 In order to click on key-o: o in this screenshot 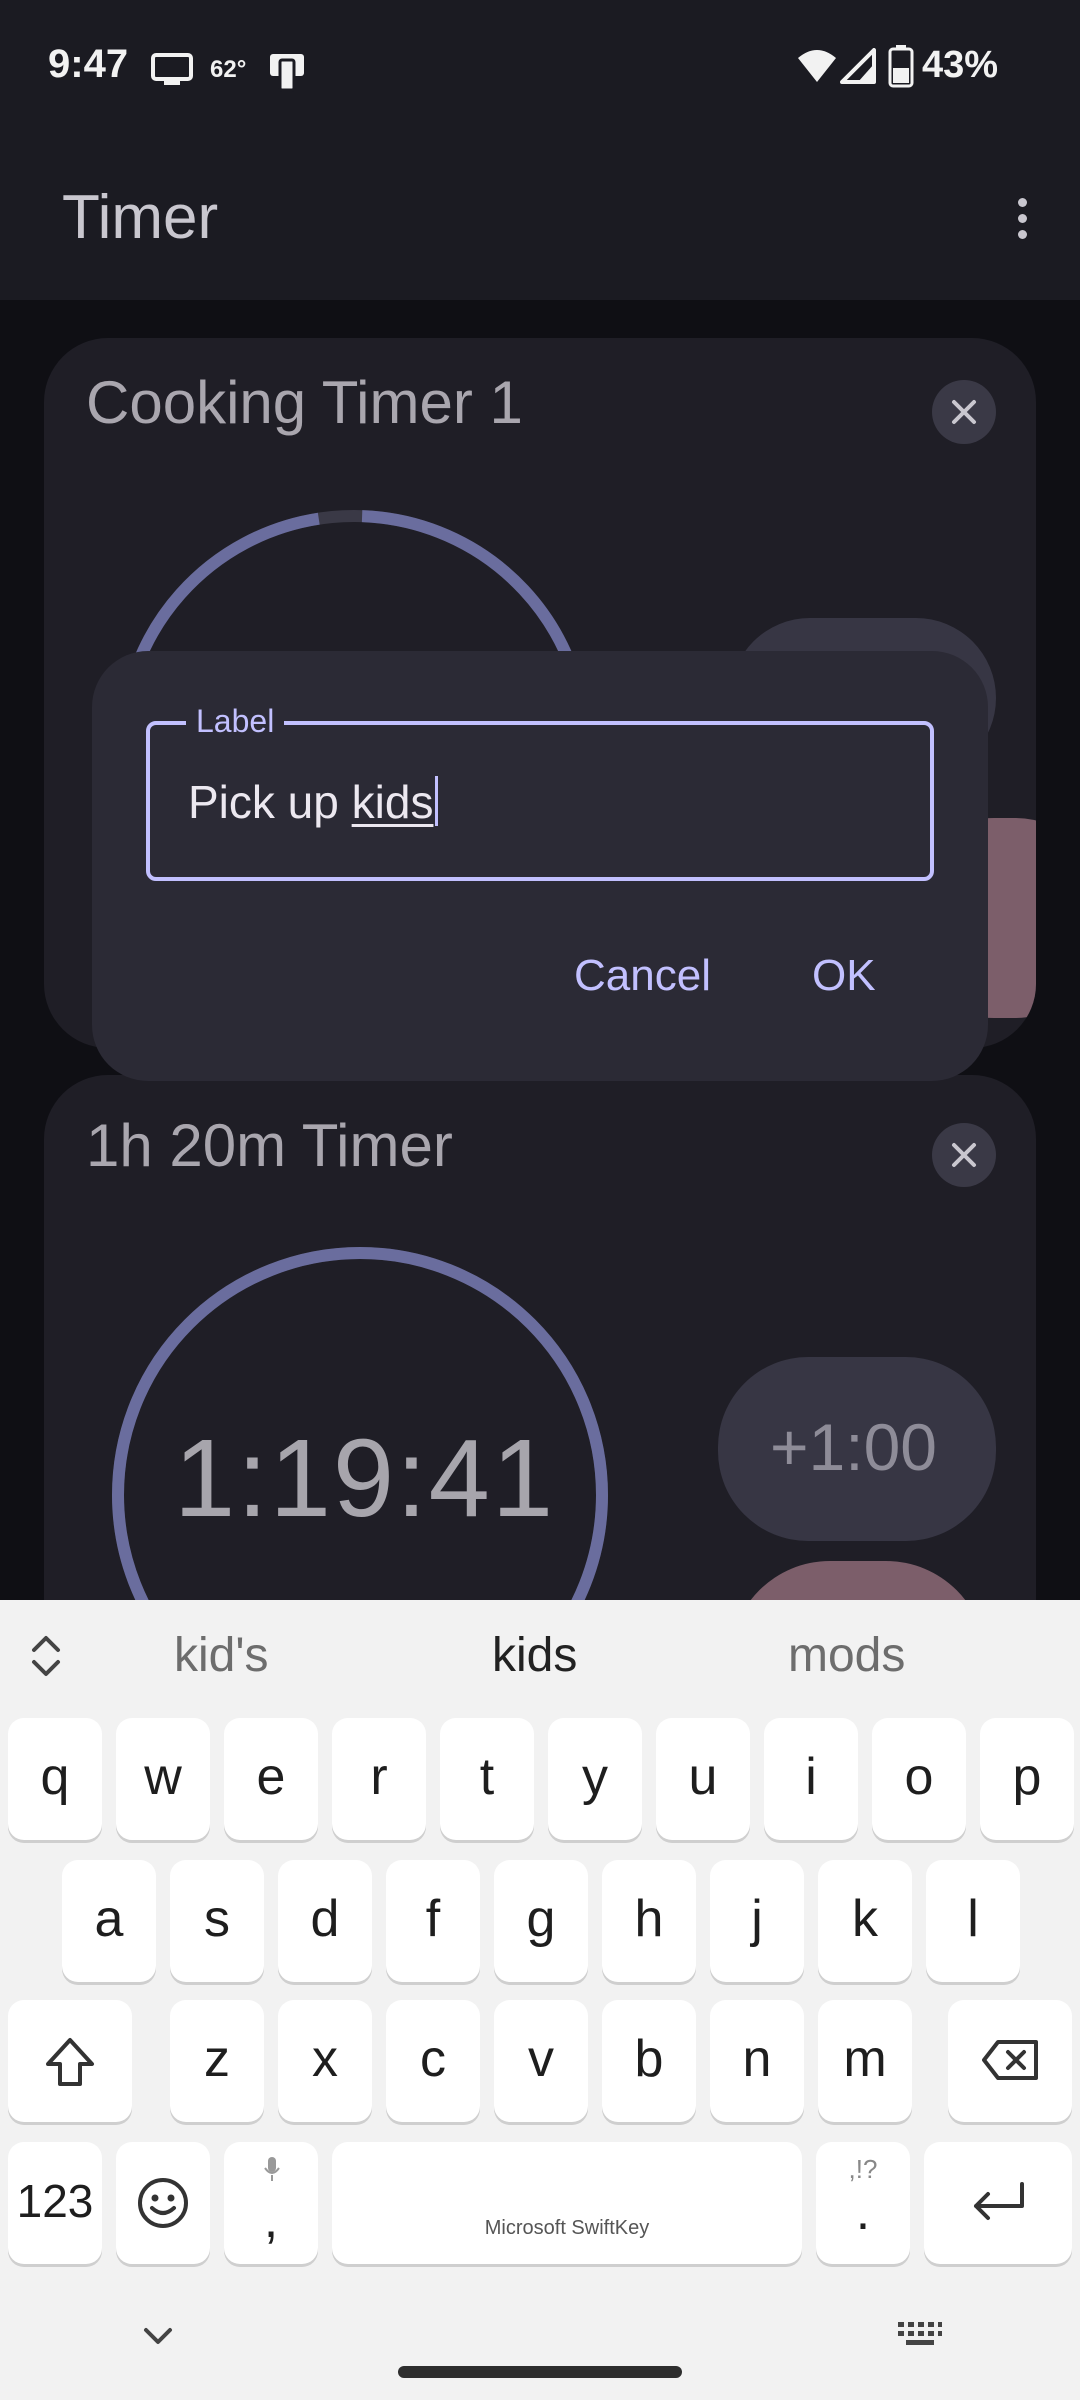, I will do `click(919, 1779)`.